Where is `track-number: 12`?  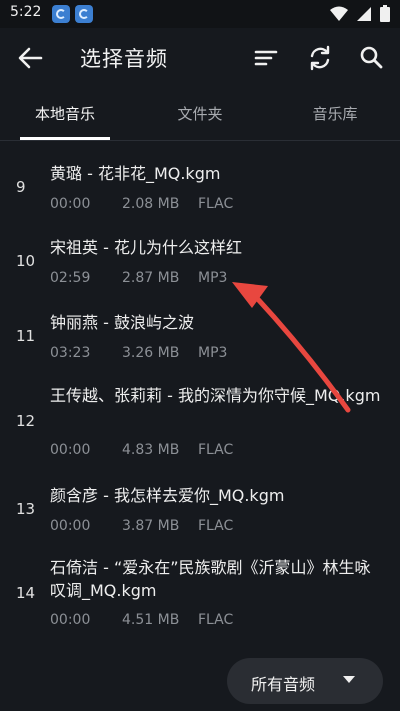
track-number: 12 is located at coordinates (26, 421).